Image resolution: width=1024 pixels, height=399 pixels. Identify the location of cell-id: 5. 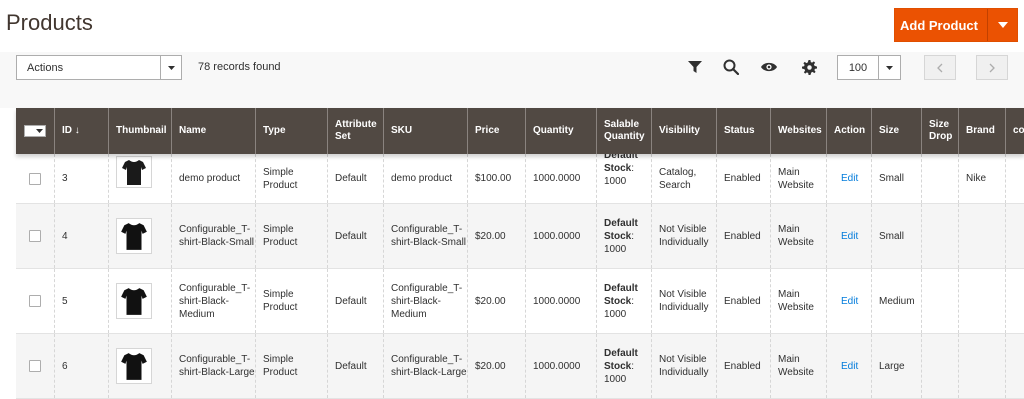
(82, 301).